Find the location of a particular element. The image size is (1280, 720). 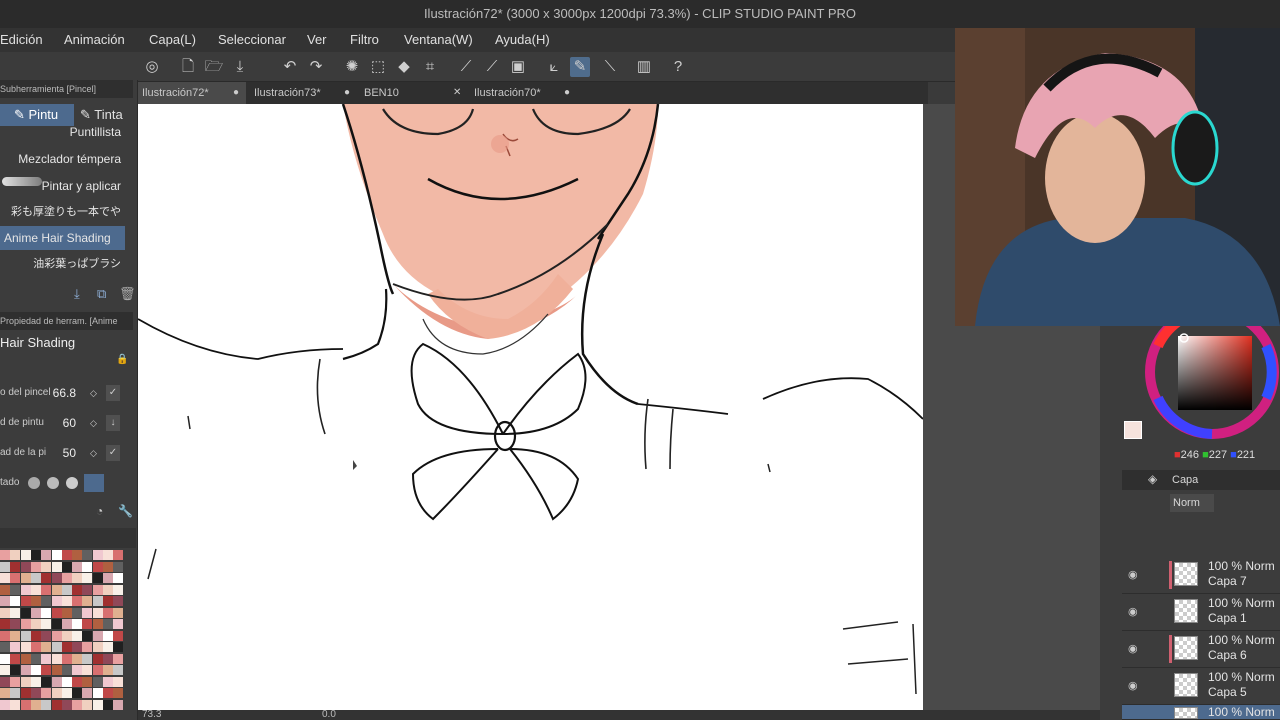

tab-modified-indicator: ● is located at coordinates (236, 93).